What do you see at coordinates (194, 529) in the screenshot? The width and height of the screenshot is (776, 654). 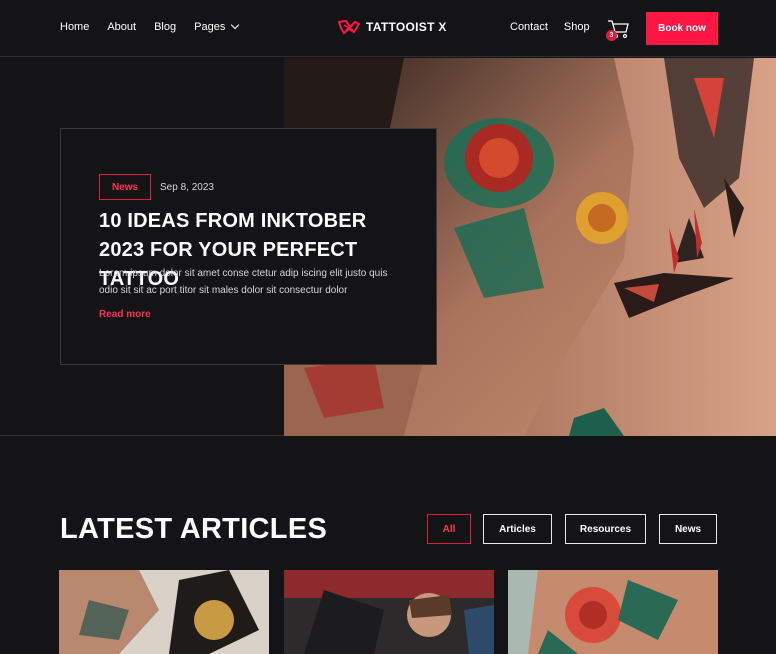 I see `latest-articles-heading: LATEST ARTICLES` at bounding box center [194, 529].